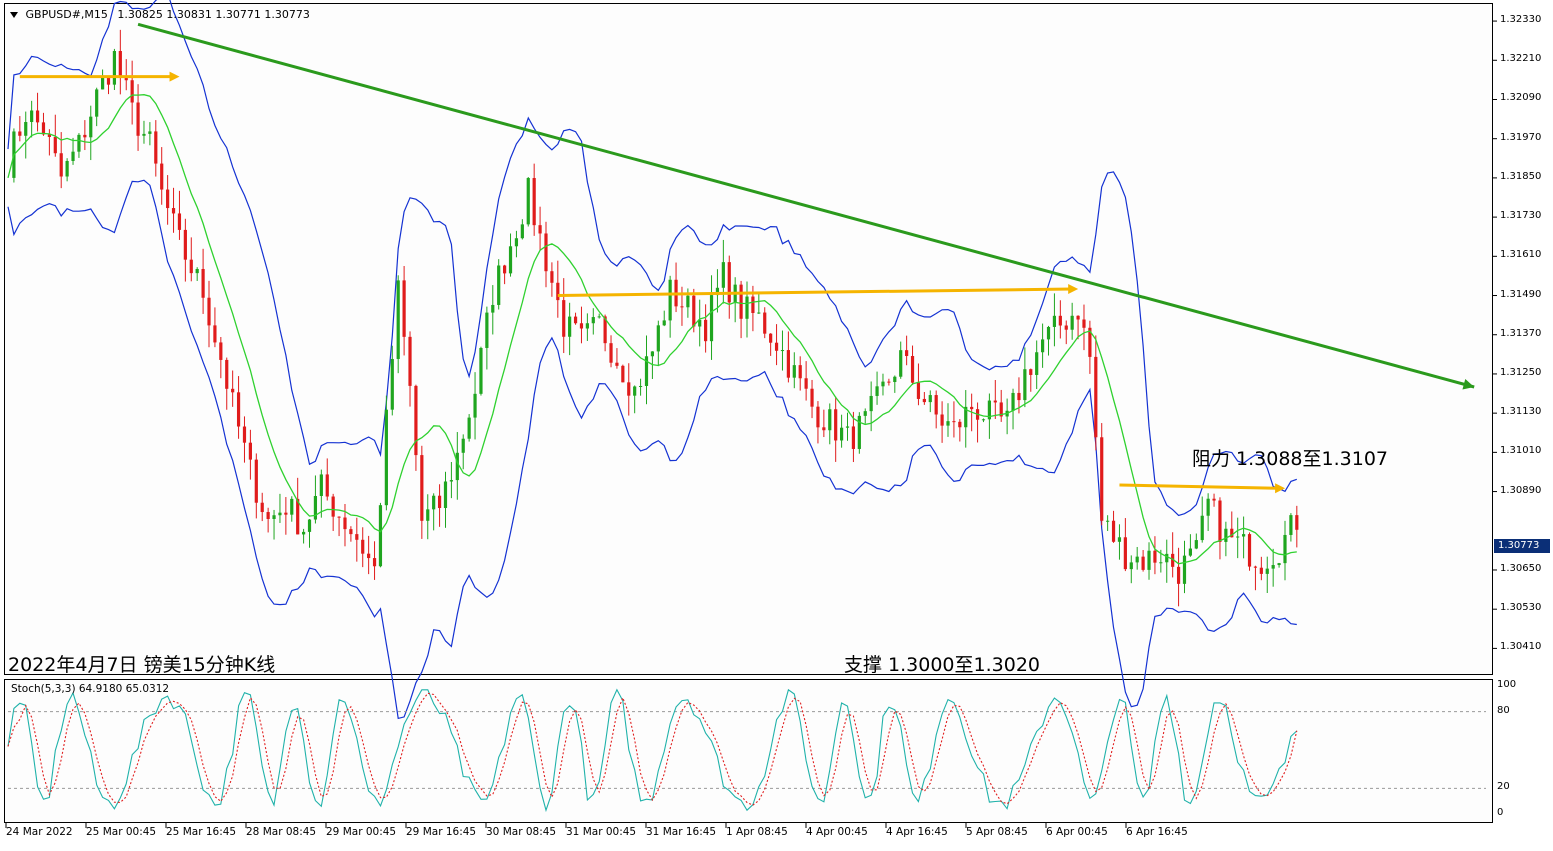  Describe the element at coordinates (1157, 832) in the screenshot. I see `time-tick-label: 6 Apr 16:45` at that location.